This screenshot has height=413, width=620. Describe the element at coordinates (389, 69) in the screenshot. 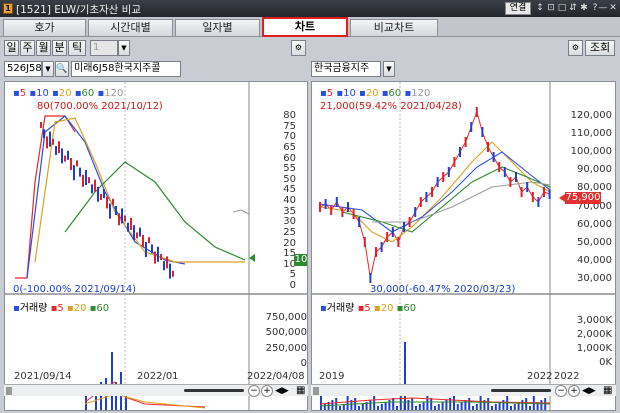

I see `right-name-dropdown-arrow: ▼` at that location.